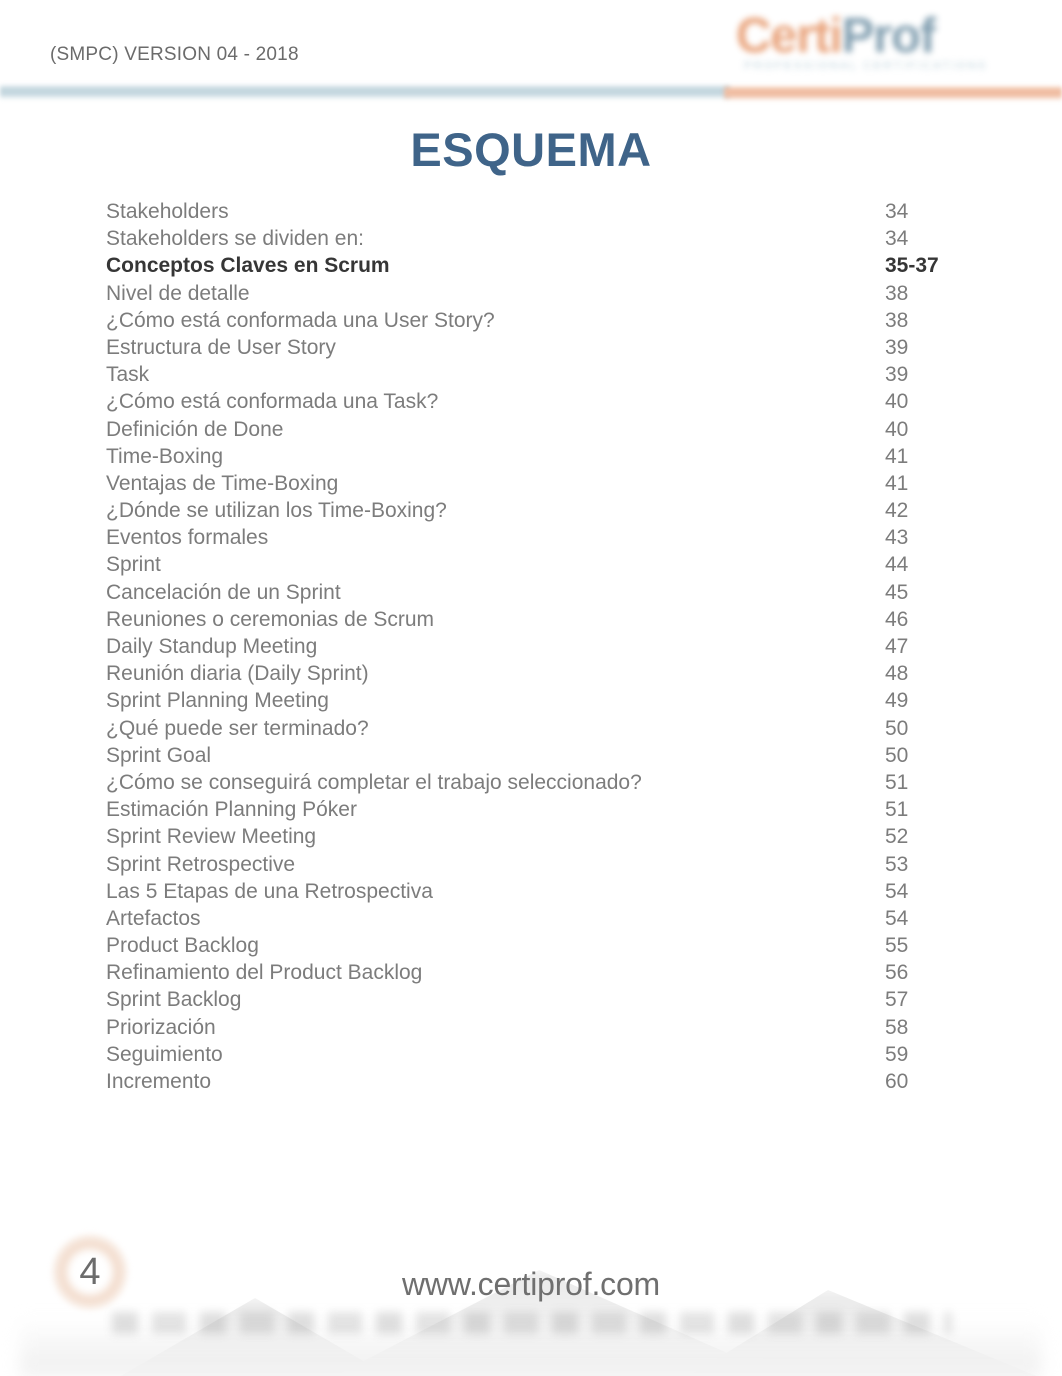 The height and width of the screenshot is (1376, 1062). What do you see at coordinates (529, 755) in the screenshot?
I see `toc-entry: Sprint Goal 50` at bounding box center [529, 755].